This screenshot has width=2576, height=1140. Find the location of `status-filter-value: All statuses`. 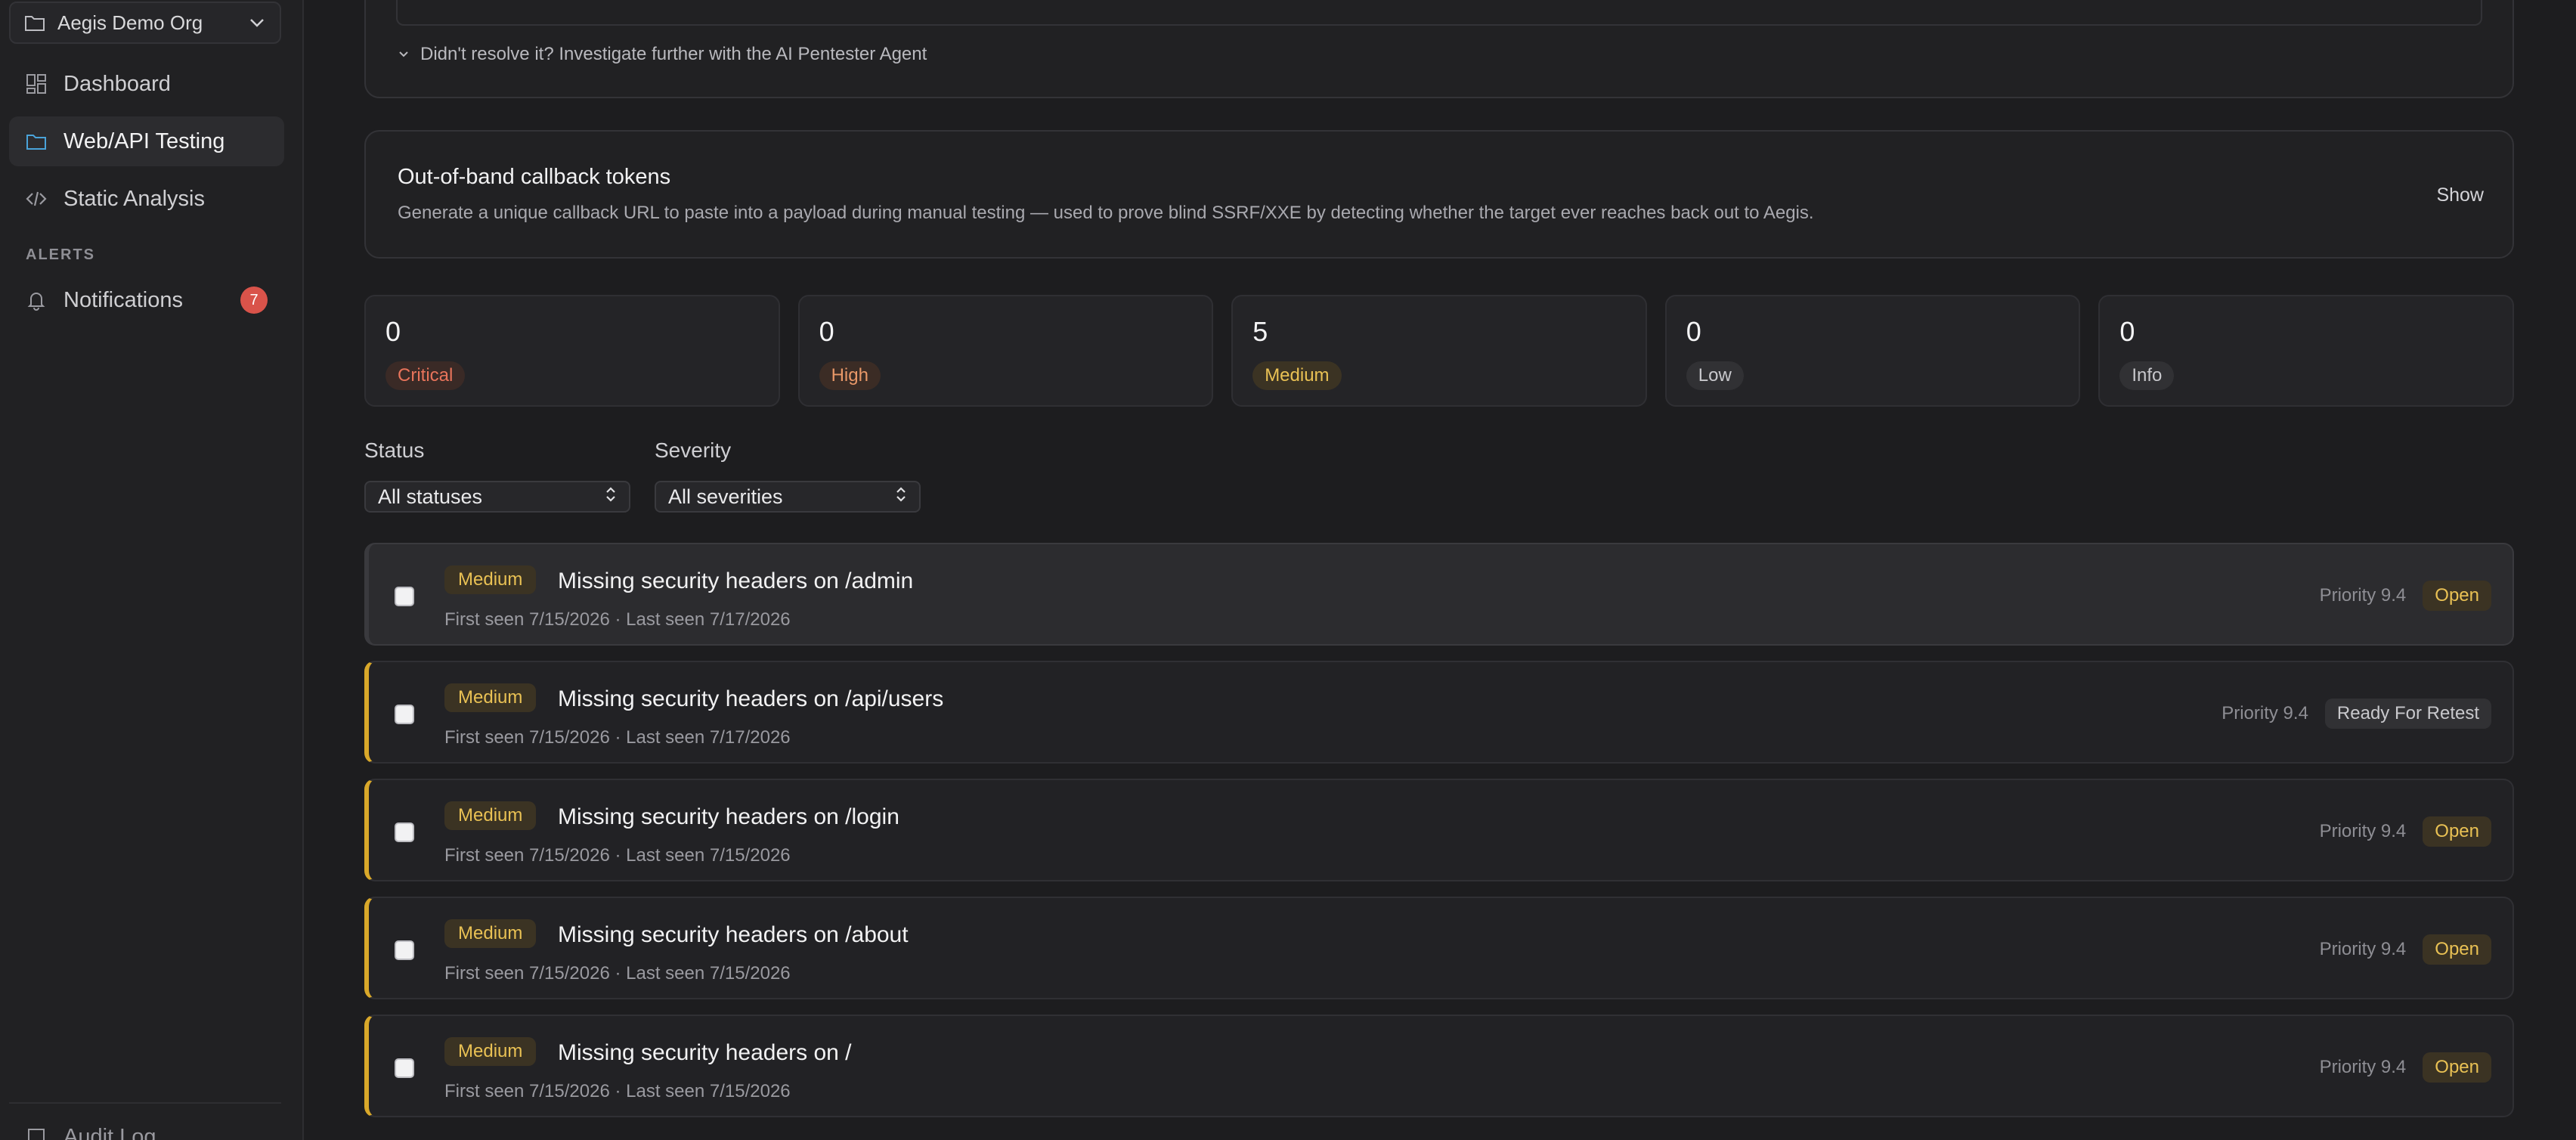

status-filter-value: All statuses is located at coordinates (430, 496).